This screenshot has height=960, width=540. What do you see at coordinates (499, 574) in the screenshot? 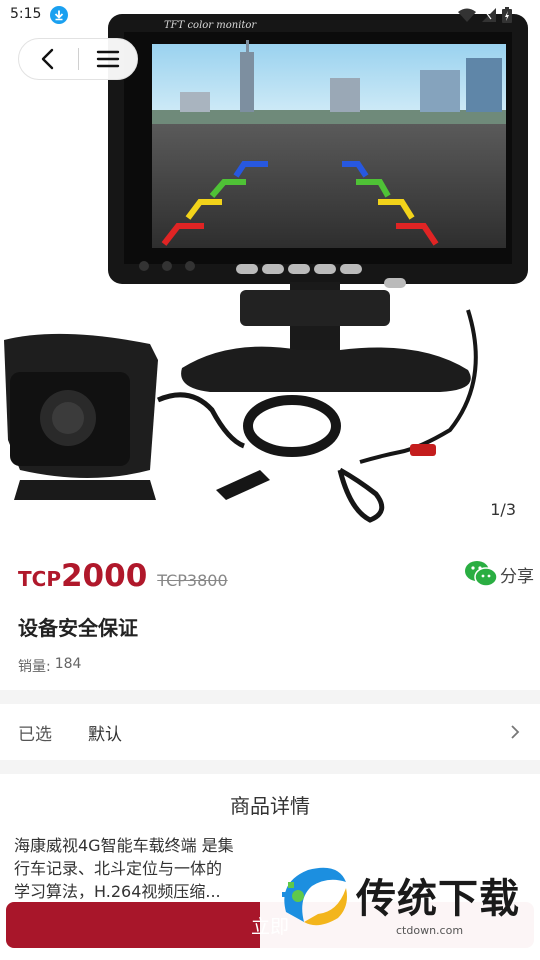
I see `share-button: 分享` at bounding box center [499, 574].